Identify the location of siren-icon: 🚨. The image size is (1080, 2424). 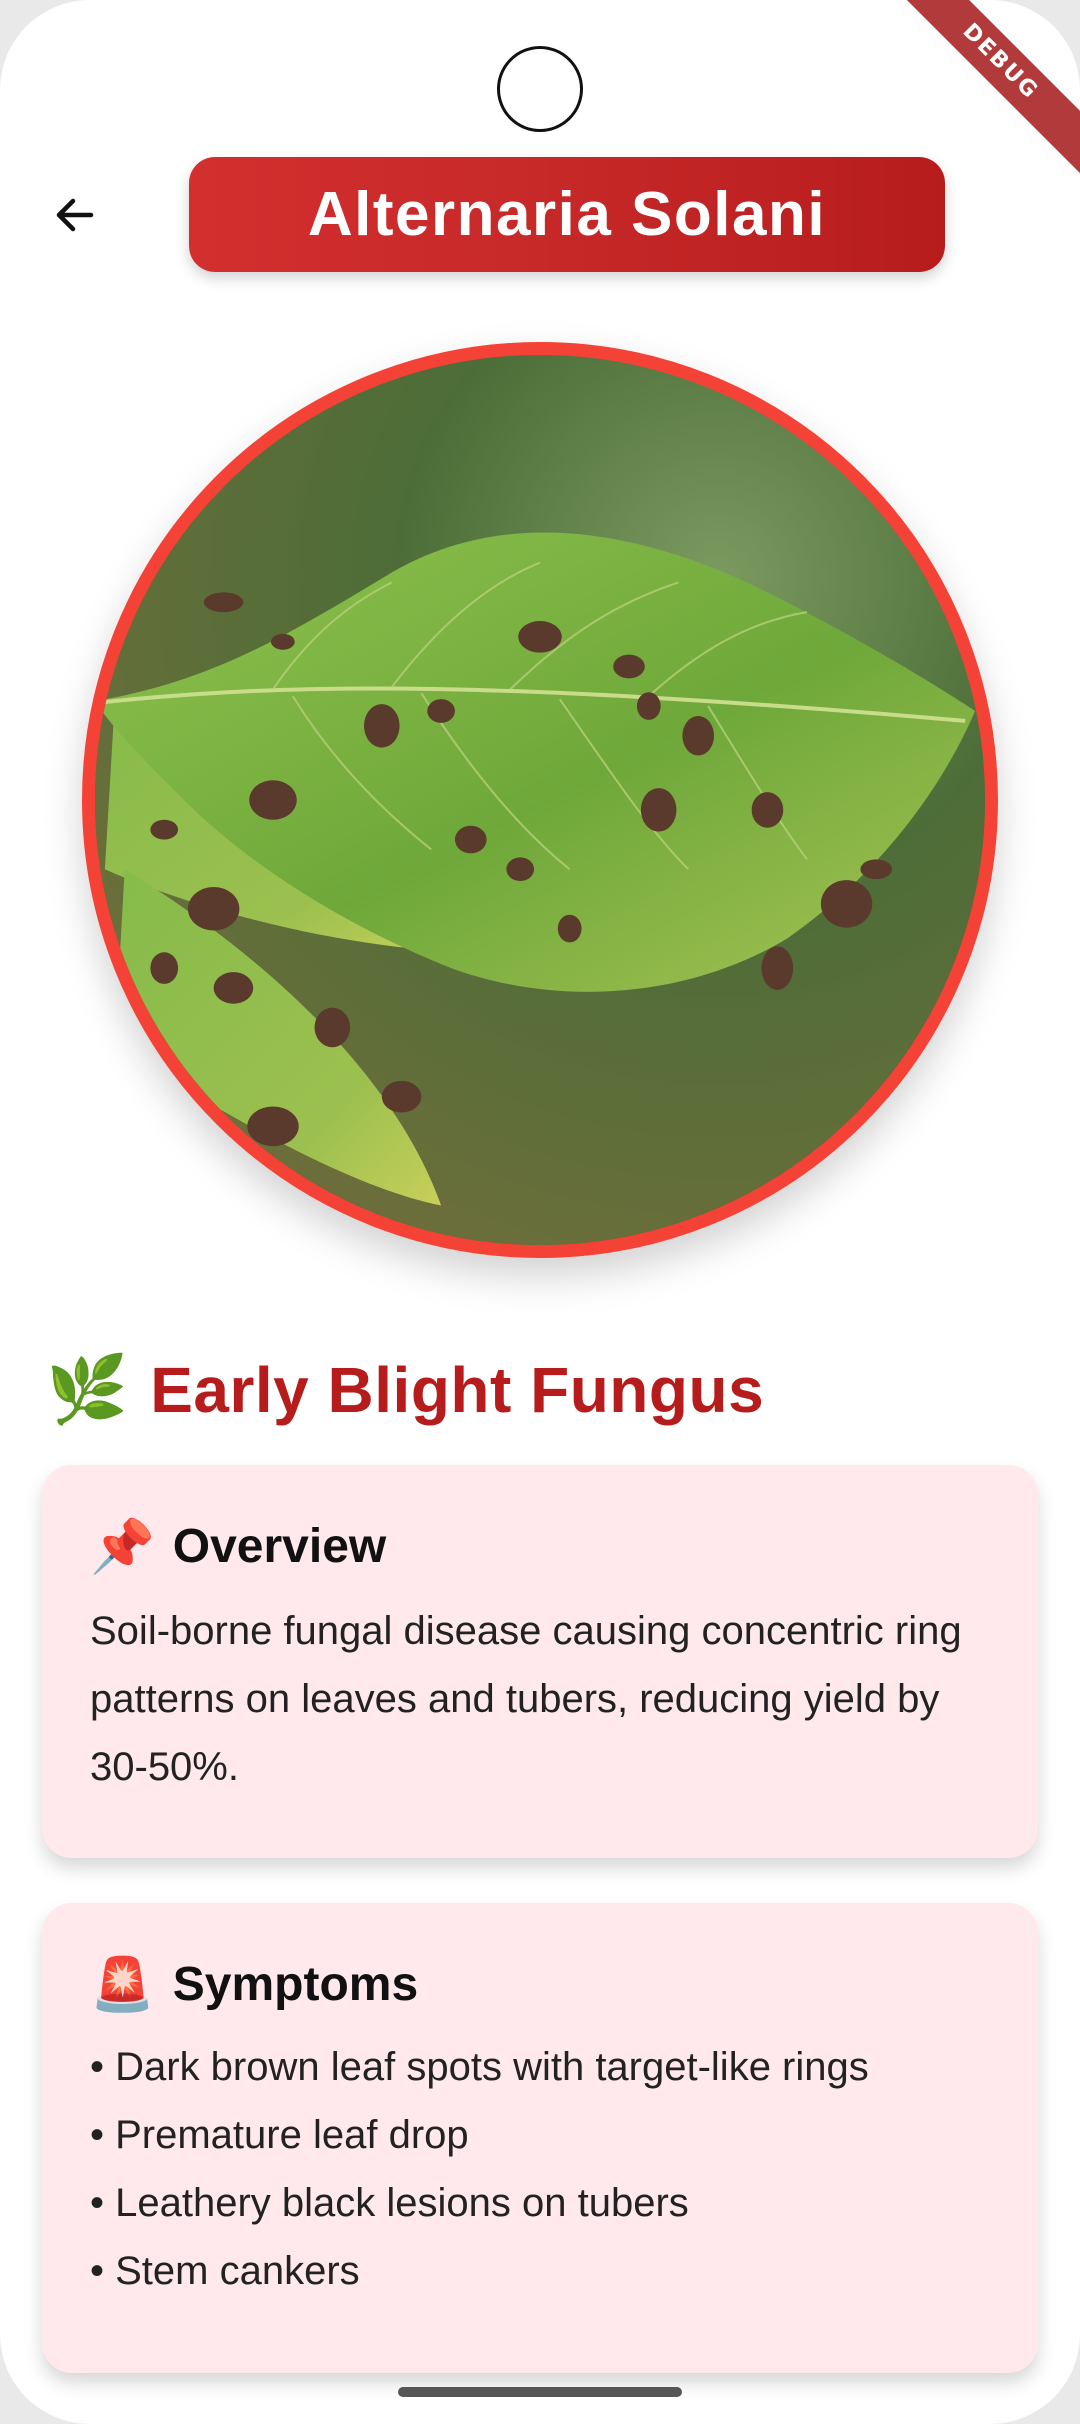
(122, 1984).